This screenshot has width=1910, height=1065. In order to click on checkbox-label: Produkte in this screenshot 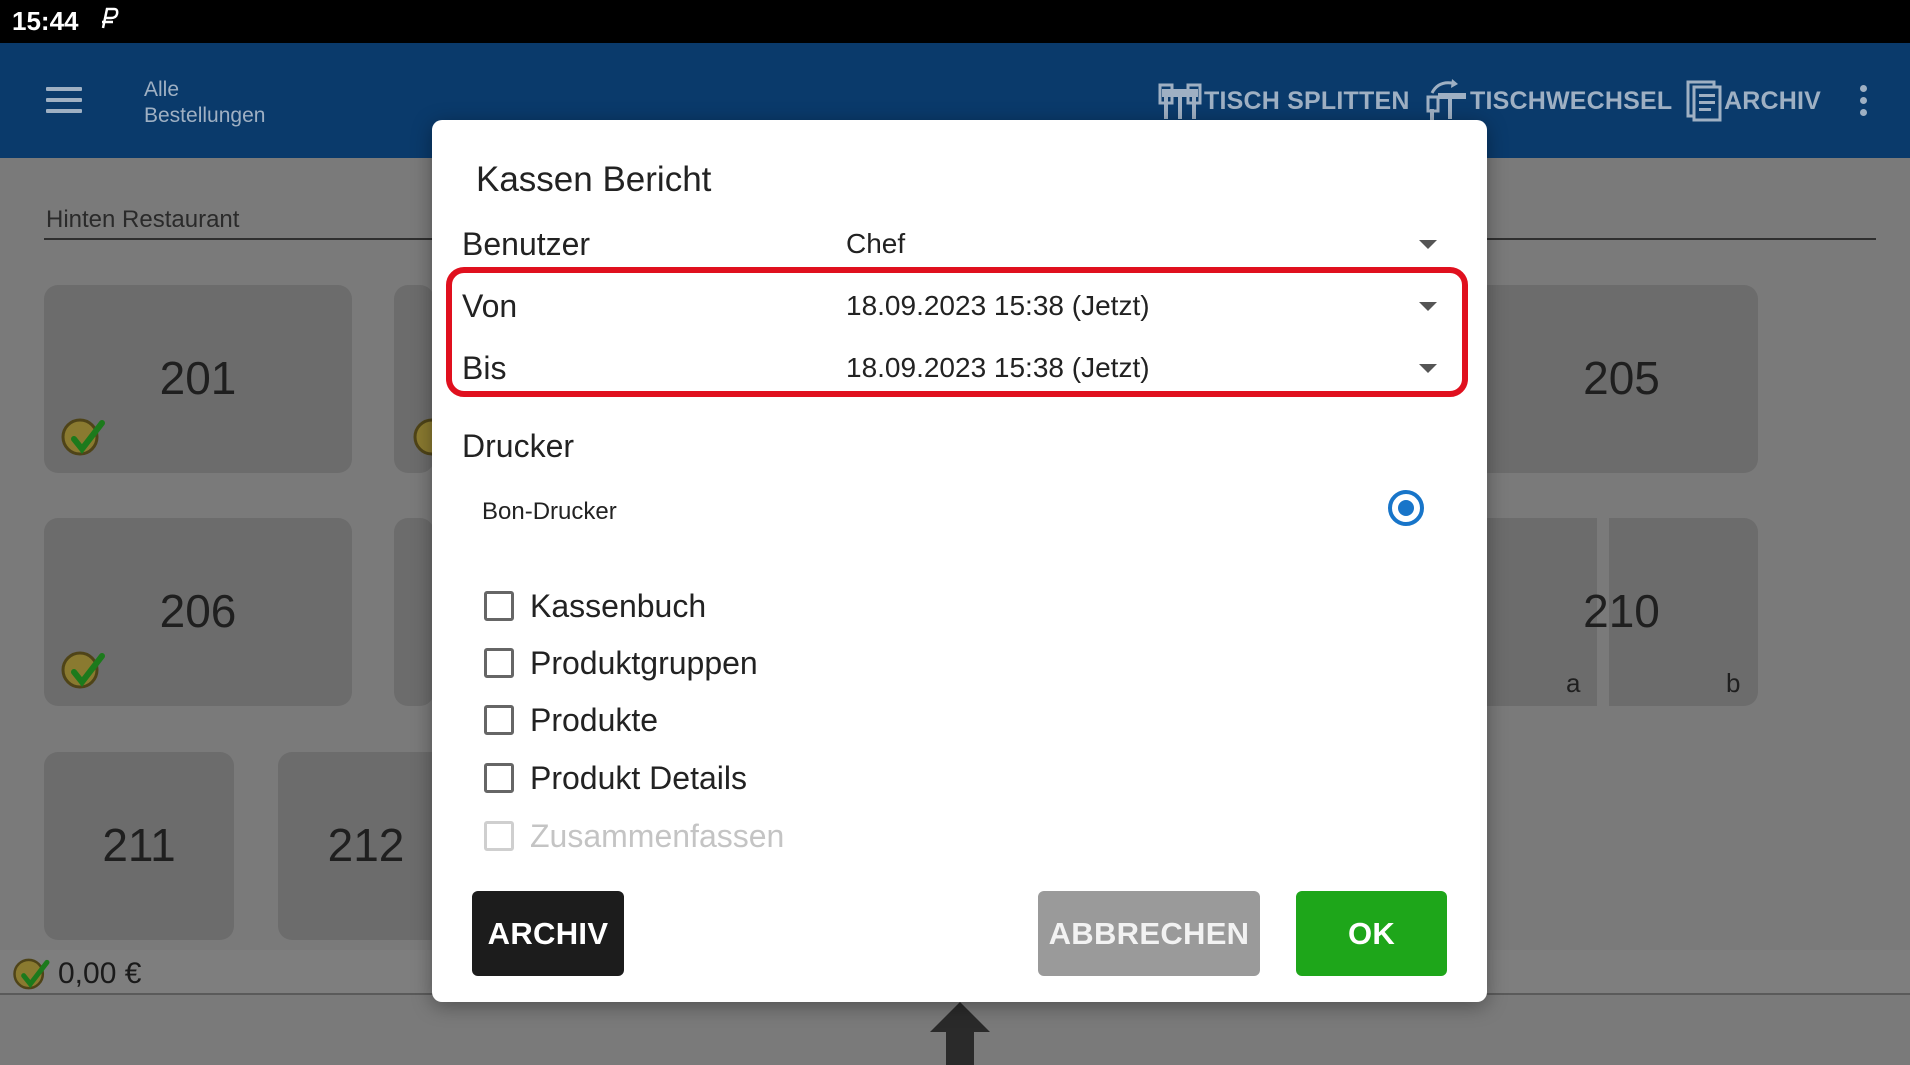, I will do `click(594, 719)`.